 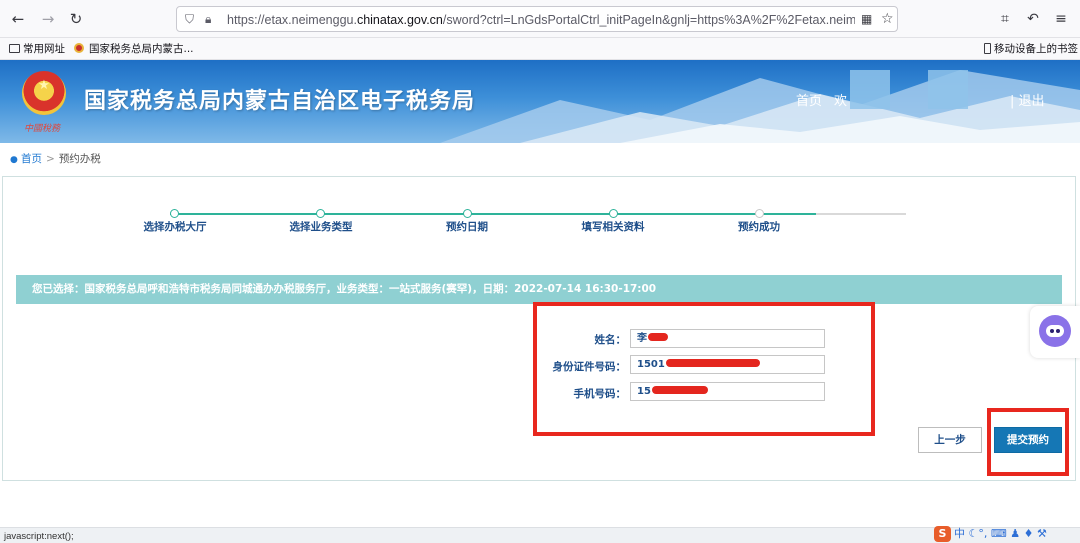 What do you see at coordinates (974, 533) in the screenshot?
I see `ime-moon-icon: ☾` at bounding box center [974, 533].